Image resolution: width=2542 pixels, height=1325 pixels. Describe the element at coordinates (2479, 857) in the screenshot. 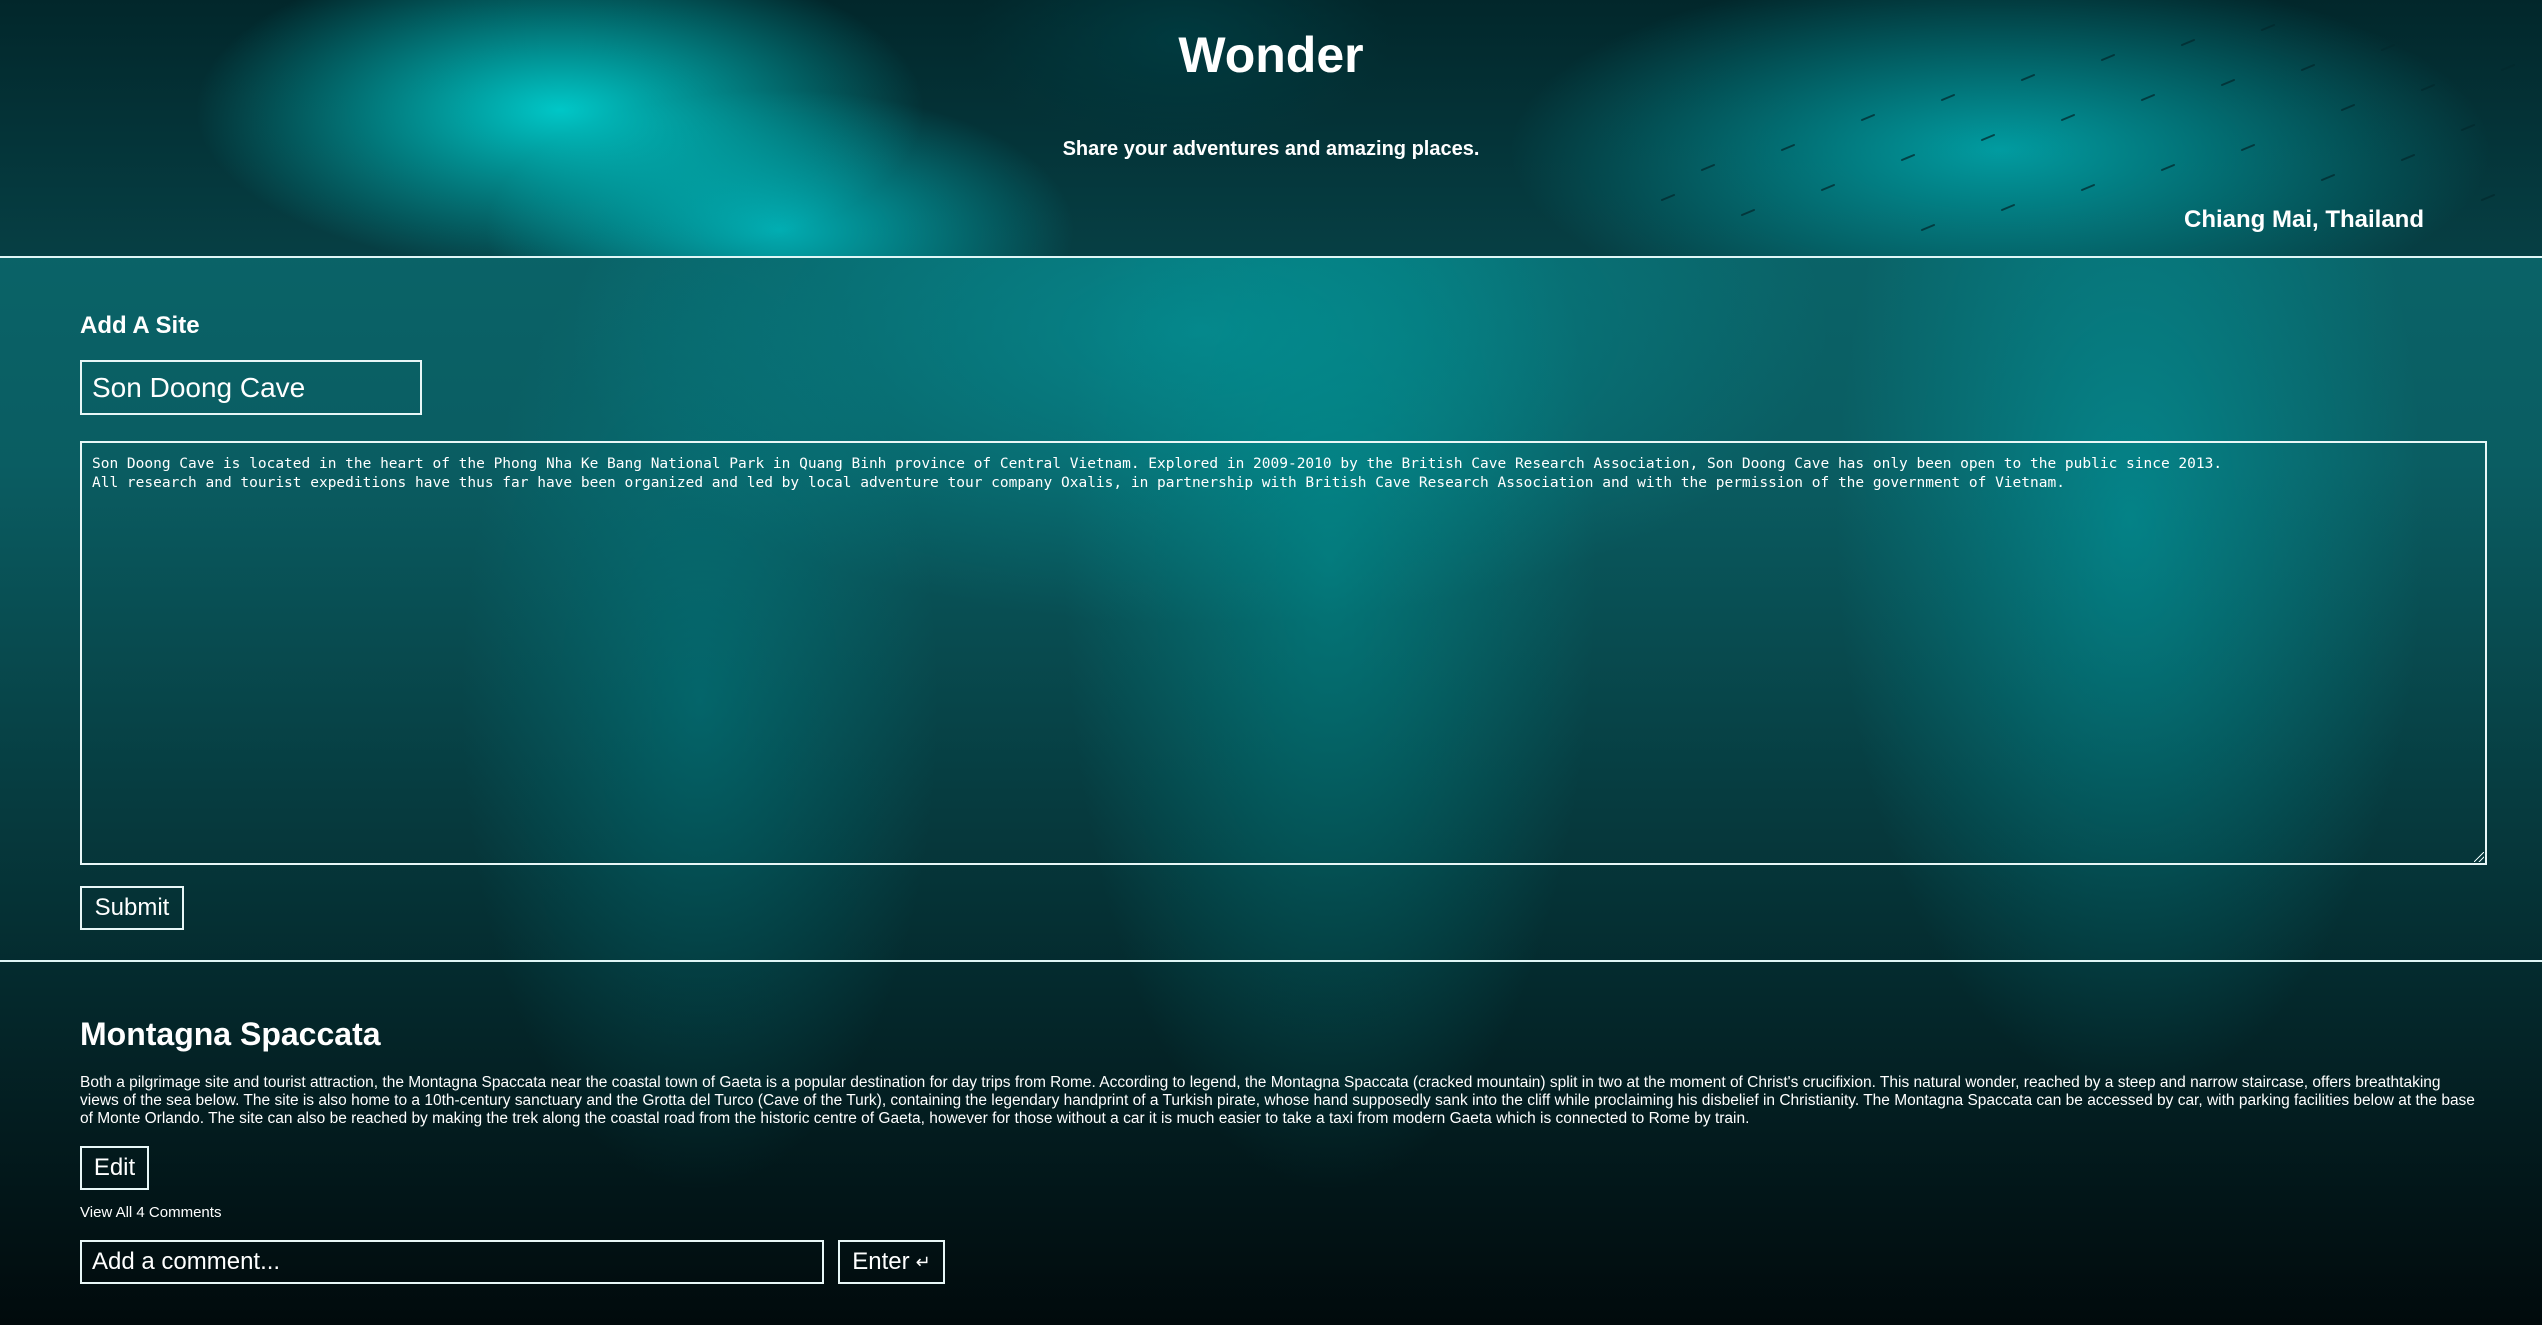

I see `textarea-resize-handle` at that location.